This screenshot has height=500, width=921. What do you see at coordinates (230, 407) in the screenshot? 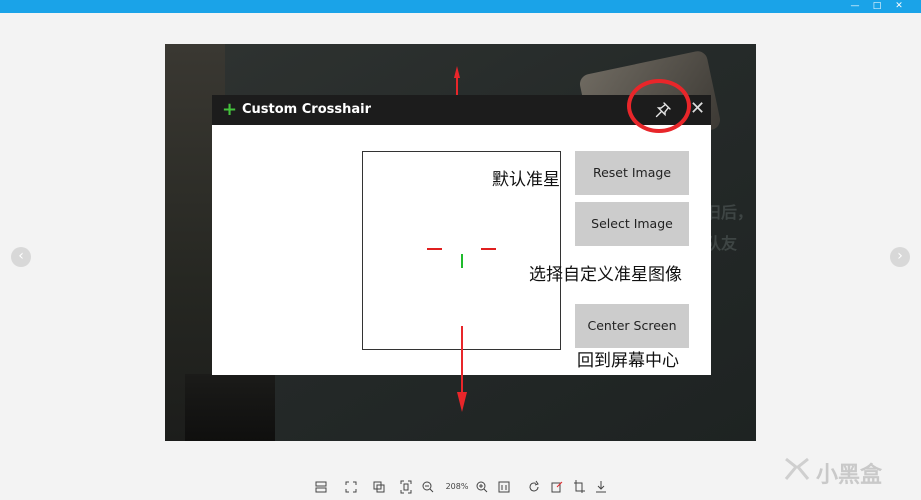
I see `background-shadow` at bounding box center [230, 407].